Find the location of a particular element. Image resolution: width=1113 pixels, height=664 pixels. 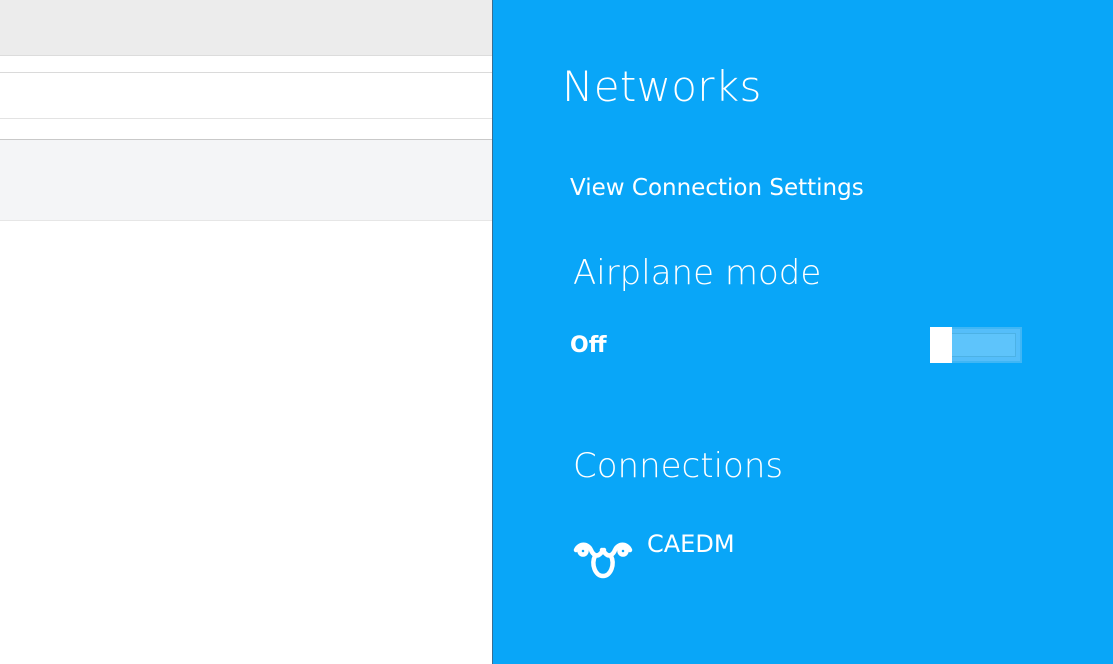

wifi-network-icon is located at coordinates (603, 559).